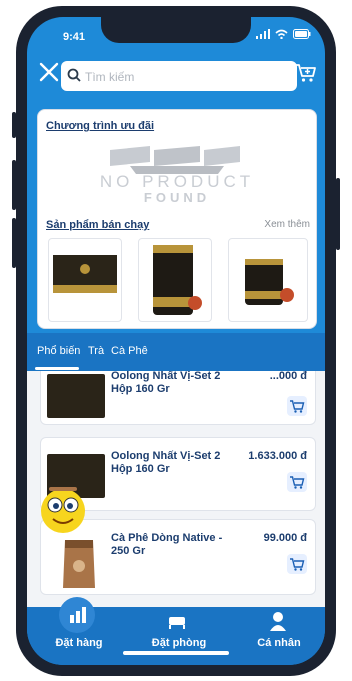 The width and height of the screenshot is (352, 681). I want to click on tab-coffee: Cà Phê, so click(129, 351).